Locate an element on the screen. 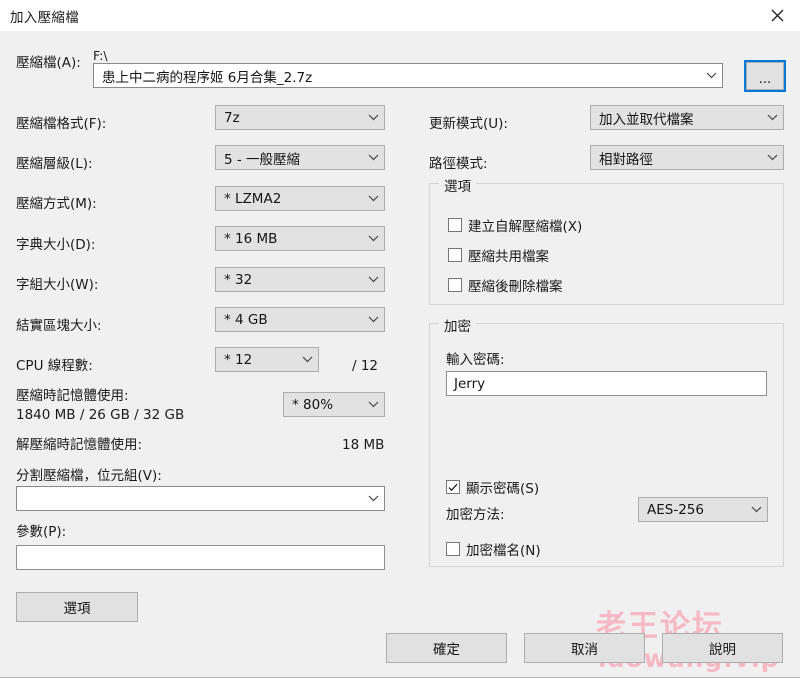 This screenshot has width=800, height=678. encryption-method-combo: AES-256 is located at coordinates (703, 509).